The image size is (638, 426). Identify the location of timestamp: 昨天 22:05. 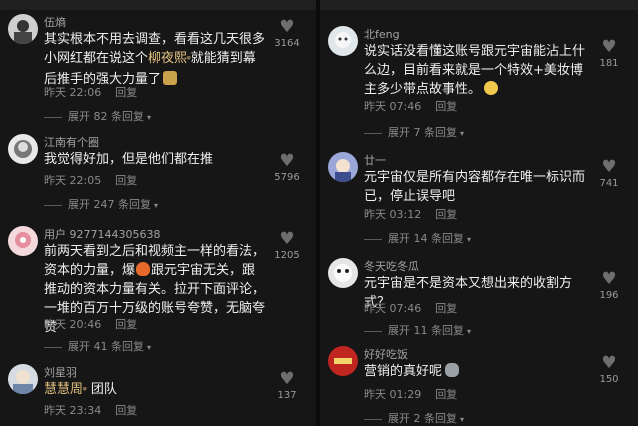
(73, 180).